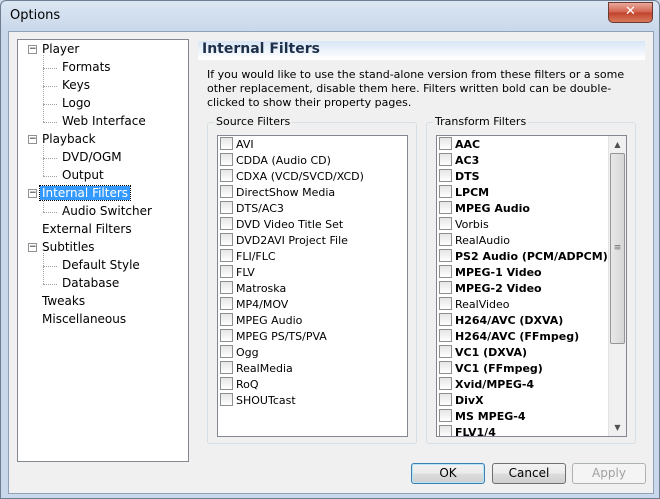 The height and width of the screenshot is (499, 660). Describe the element at coordinates (459, 161) in the screenshot. I see `filter-checkbox-row: AC3` at that location.